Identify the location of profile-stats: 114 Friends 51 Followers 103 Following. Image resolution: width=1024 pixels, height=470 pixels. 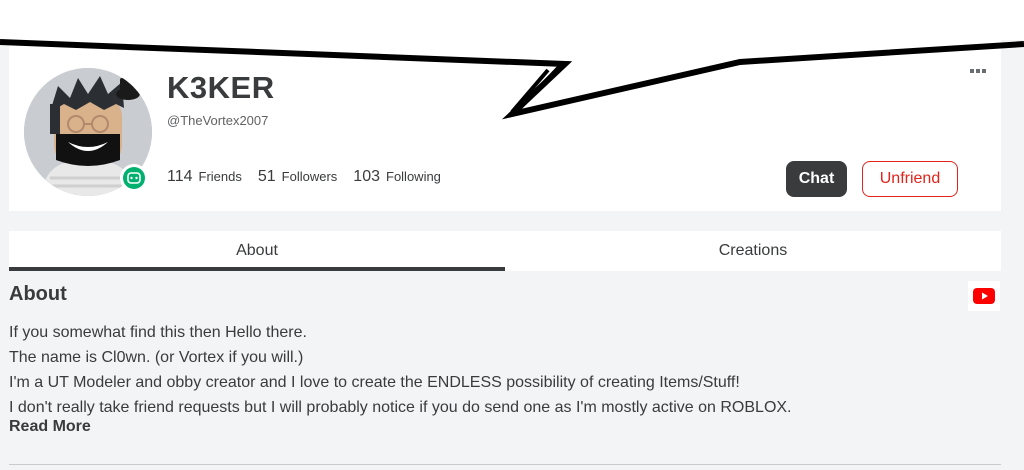
(304, 177).